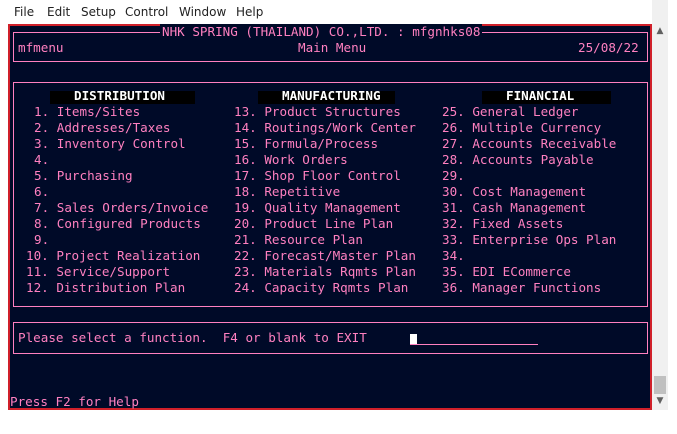  I want to click on menu-item-32: 32. Fixed Assets, so click(502, 224).